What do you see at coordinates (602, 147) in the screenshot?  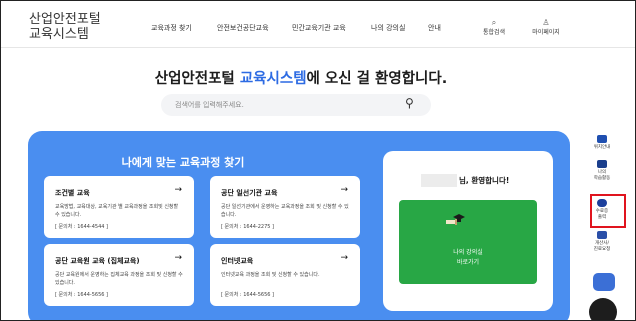 I see `quick-location-label: 위치안내` at bounding box center [602, 147].